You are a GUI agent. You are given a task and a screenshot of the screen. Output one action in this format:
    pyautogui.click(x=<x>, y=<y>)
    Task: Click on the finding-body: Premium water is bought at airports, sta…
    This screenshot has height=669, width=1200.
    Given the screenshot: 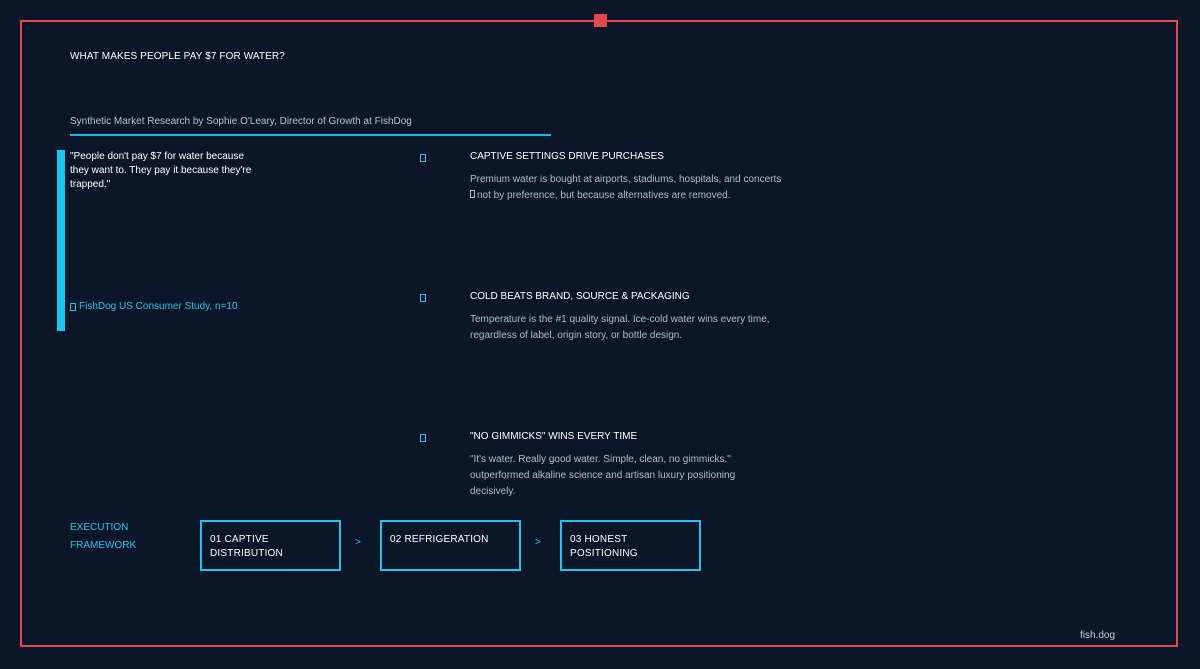 What is the action you would take?
    pyautogui.click(x=635, y=188)
    